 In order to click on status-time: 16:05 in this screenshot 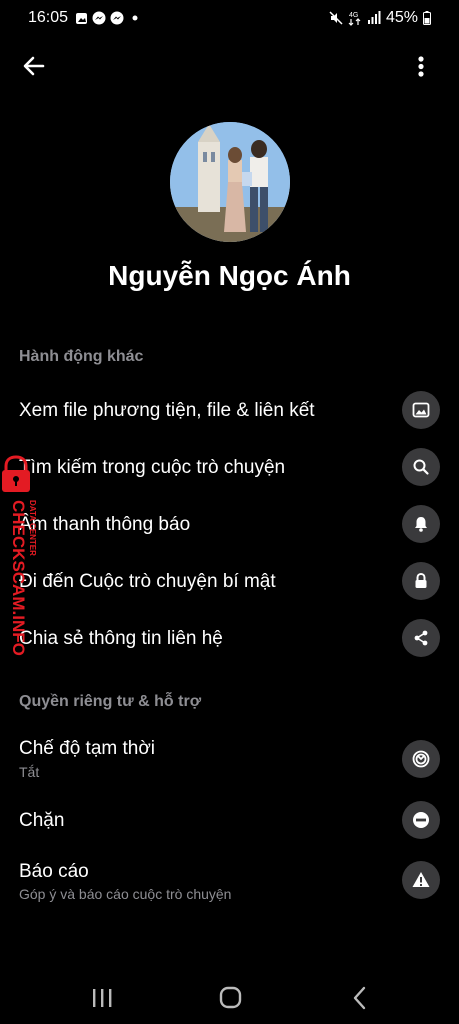, I will do `click(48, 17)`.